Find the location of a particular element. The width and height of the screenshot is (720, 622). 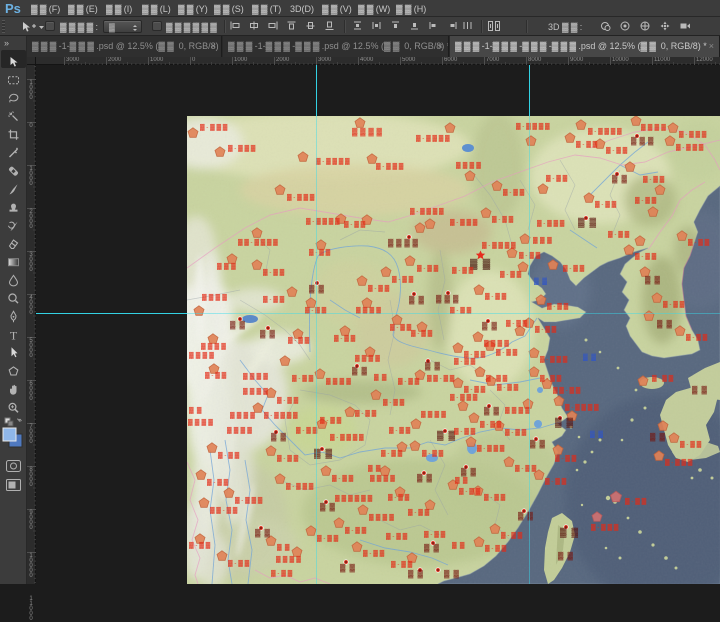

svg-text: T is located at coordinates (14, 336).